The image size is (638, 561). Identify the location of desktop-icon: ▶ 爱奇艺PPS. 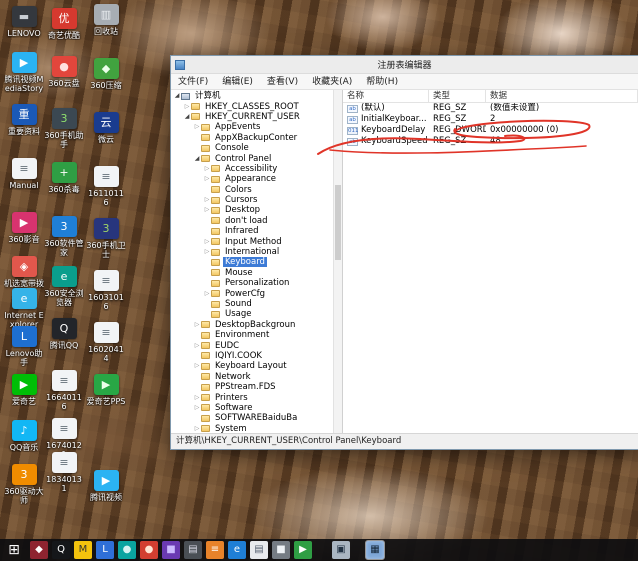
(106, 390).